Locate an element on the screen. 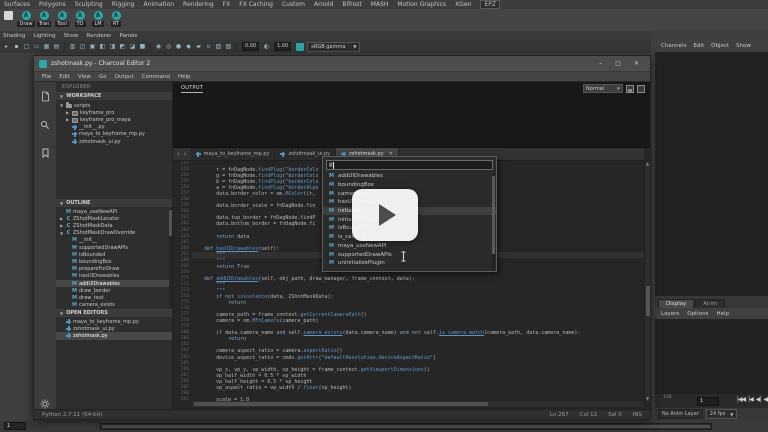 The height and width of the screenshot is (432, 768). outline-scrollbar is located at coordinates (170, 258).